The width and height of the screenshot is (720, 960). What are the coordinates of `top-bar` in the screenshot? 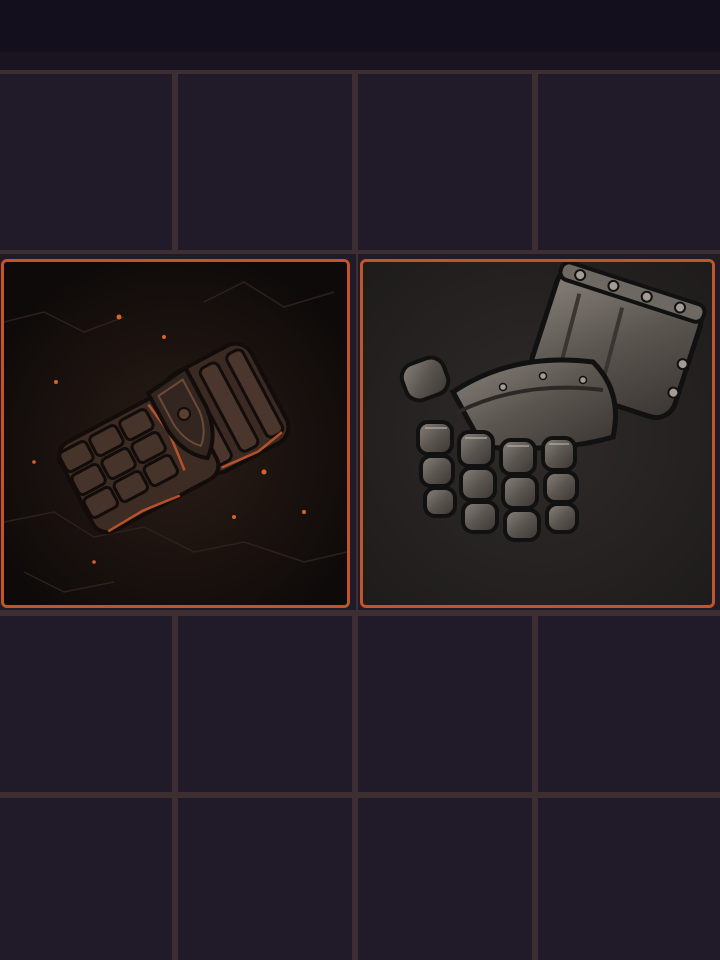 It's located at (360, 26).